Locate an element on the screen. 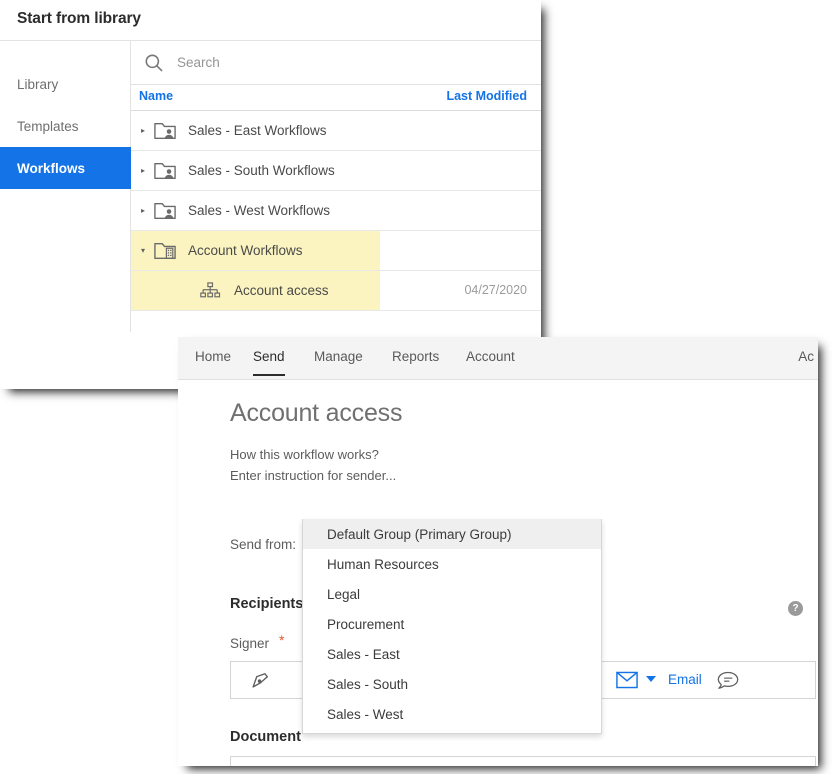 The width and height of the screenshot is (832, 774). envelope-icon is located at coordinates (627, 680).